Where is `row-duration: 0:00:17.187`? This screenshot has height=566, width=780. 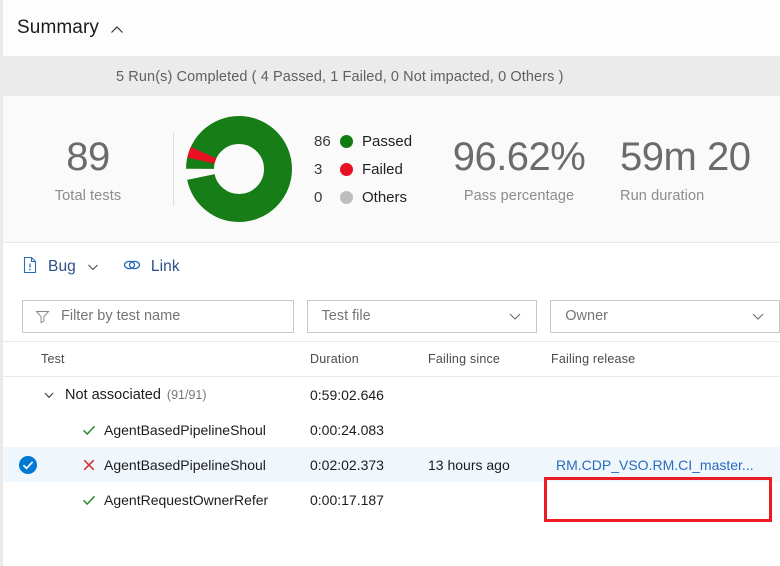
row-duration: 0:00:17.187 is located at coordinates (347, 499).